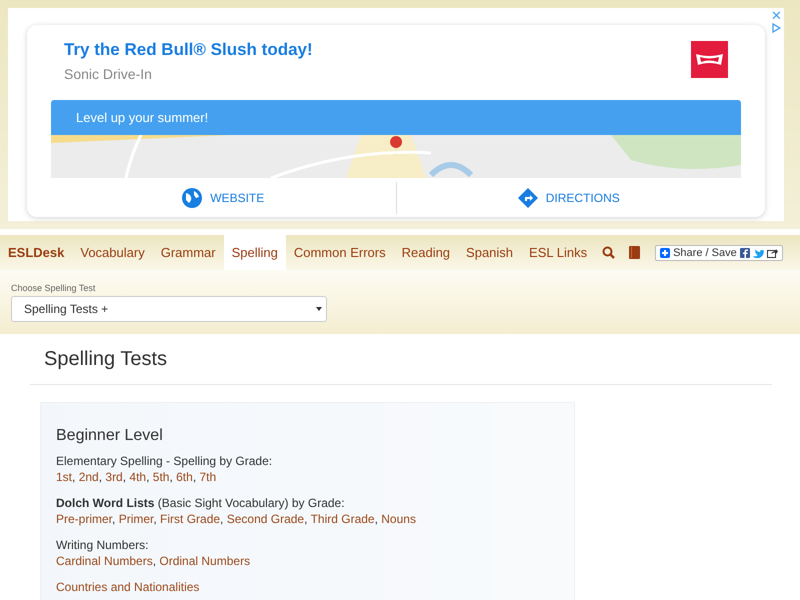  Describe the element at coordinates (201, 503) in the screenshot. I see `group-label: Dolch Word Lists (Basic Sight Vocabulary) by Grade:` at that location.